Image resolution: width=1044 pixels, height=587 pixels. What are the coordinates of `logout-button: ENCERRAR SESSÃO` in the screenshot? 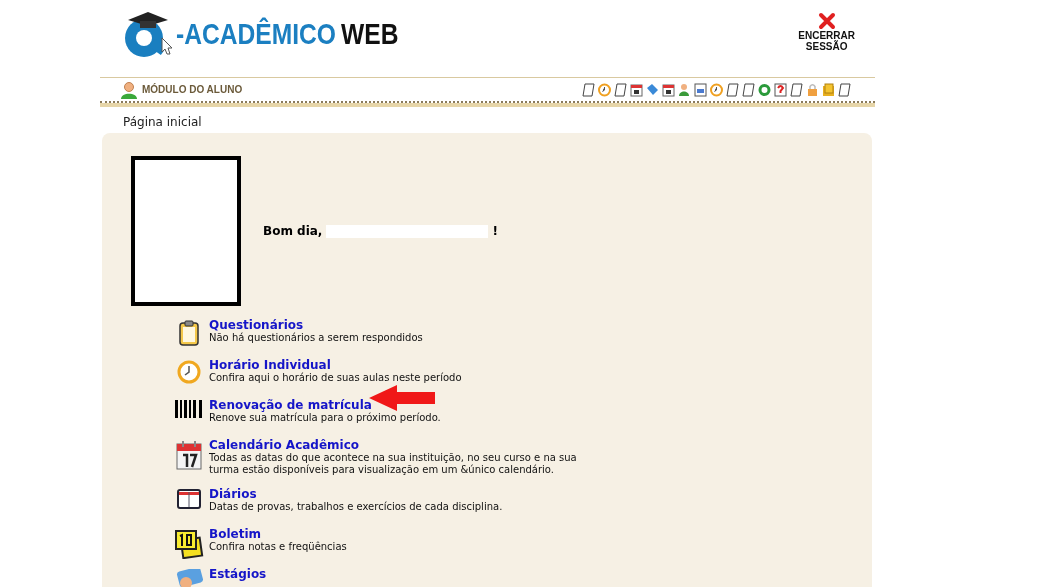 It's located at (826, 32).